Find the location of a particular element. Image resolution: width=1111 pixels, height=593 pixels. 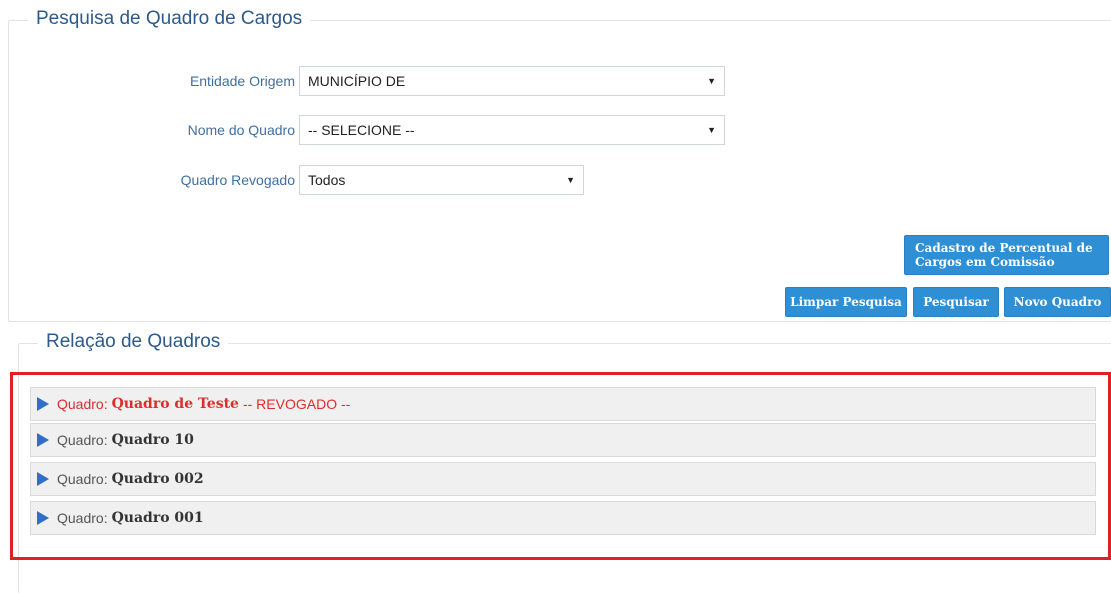

cadastro-line2: Cargos em Comissão is located at coordinates (985, 262).